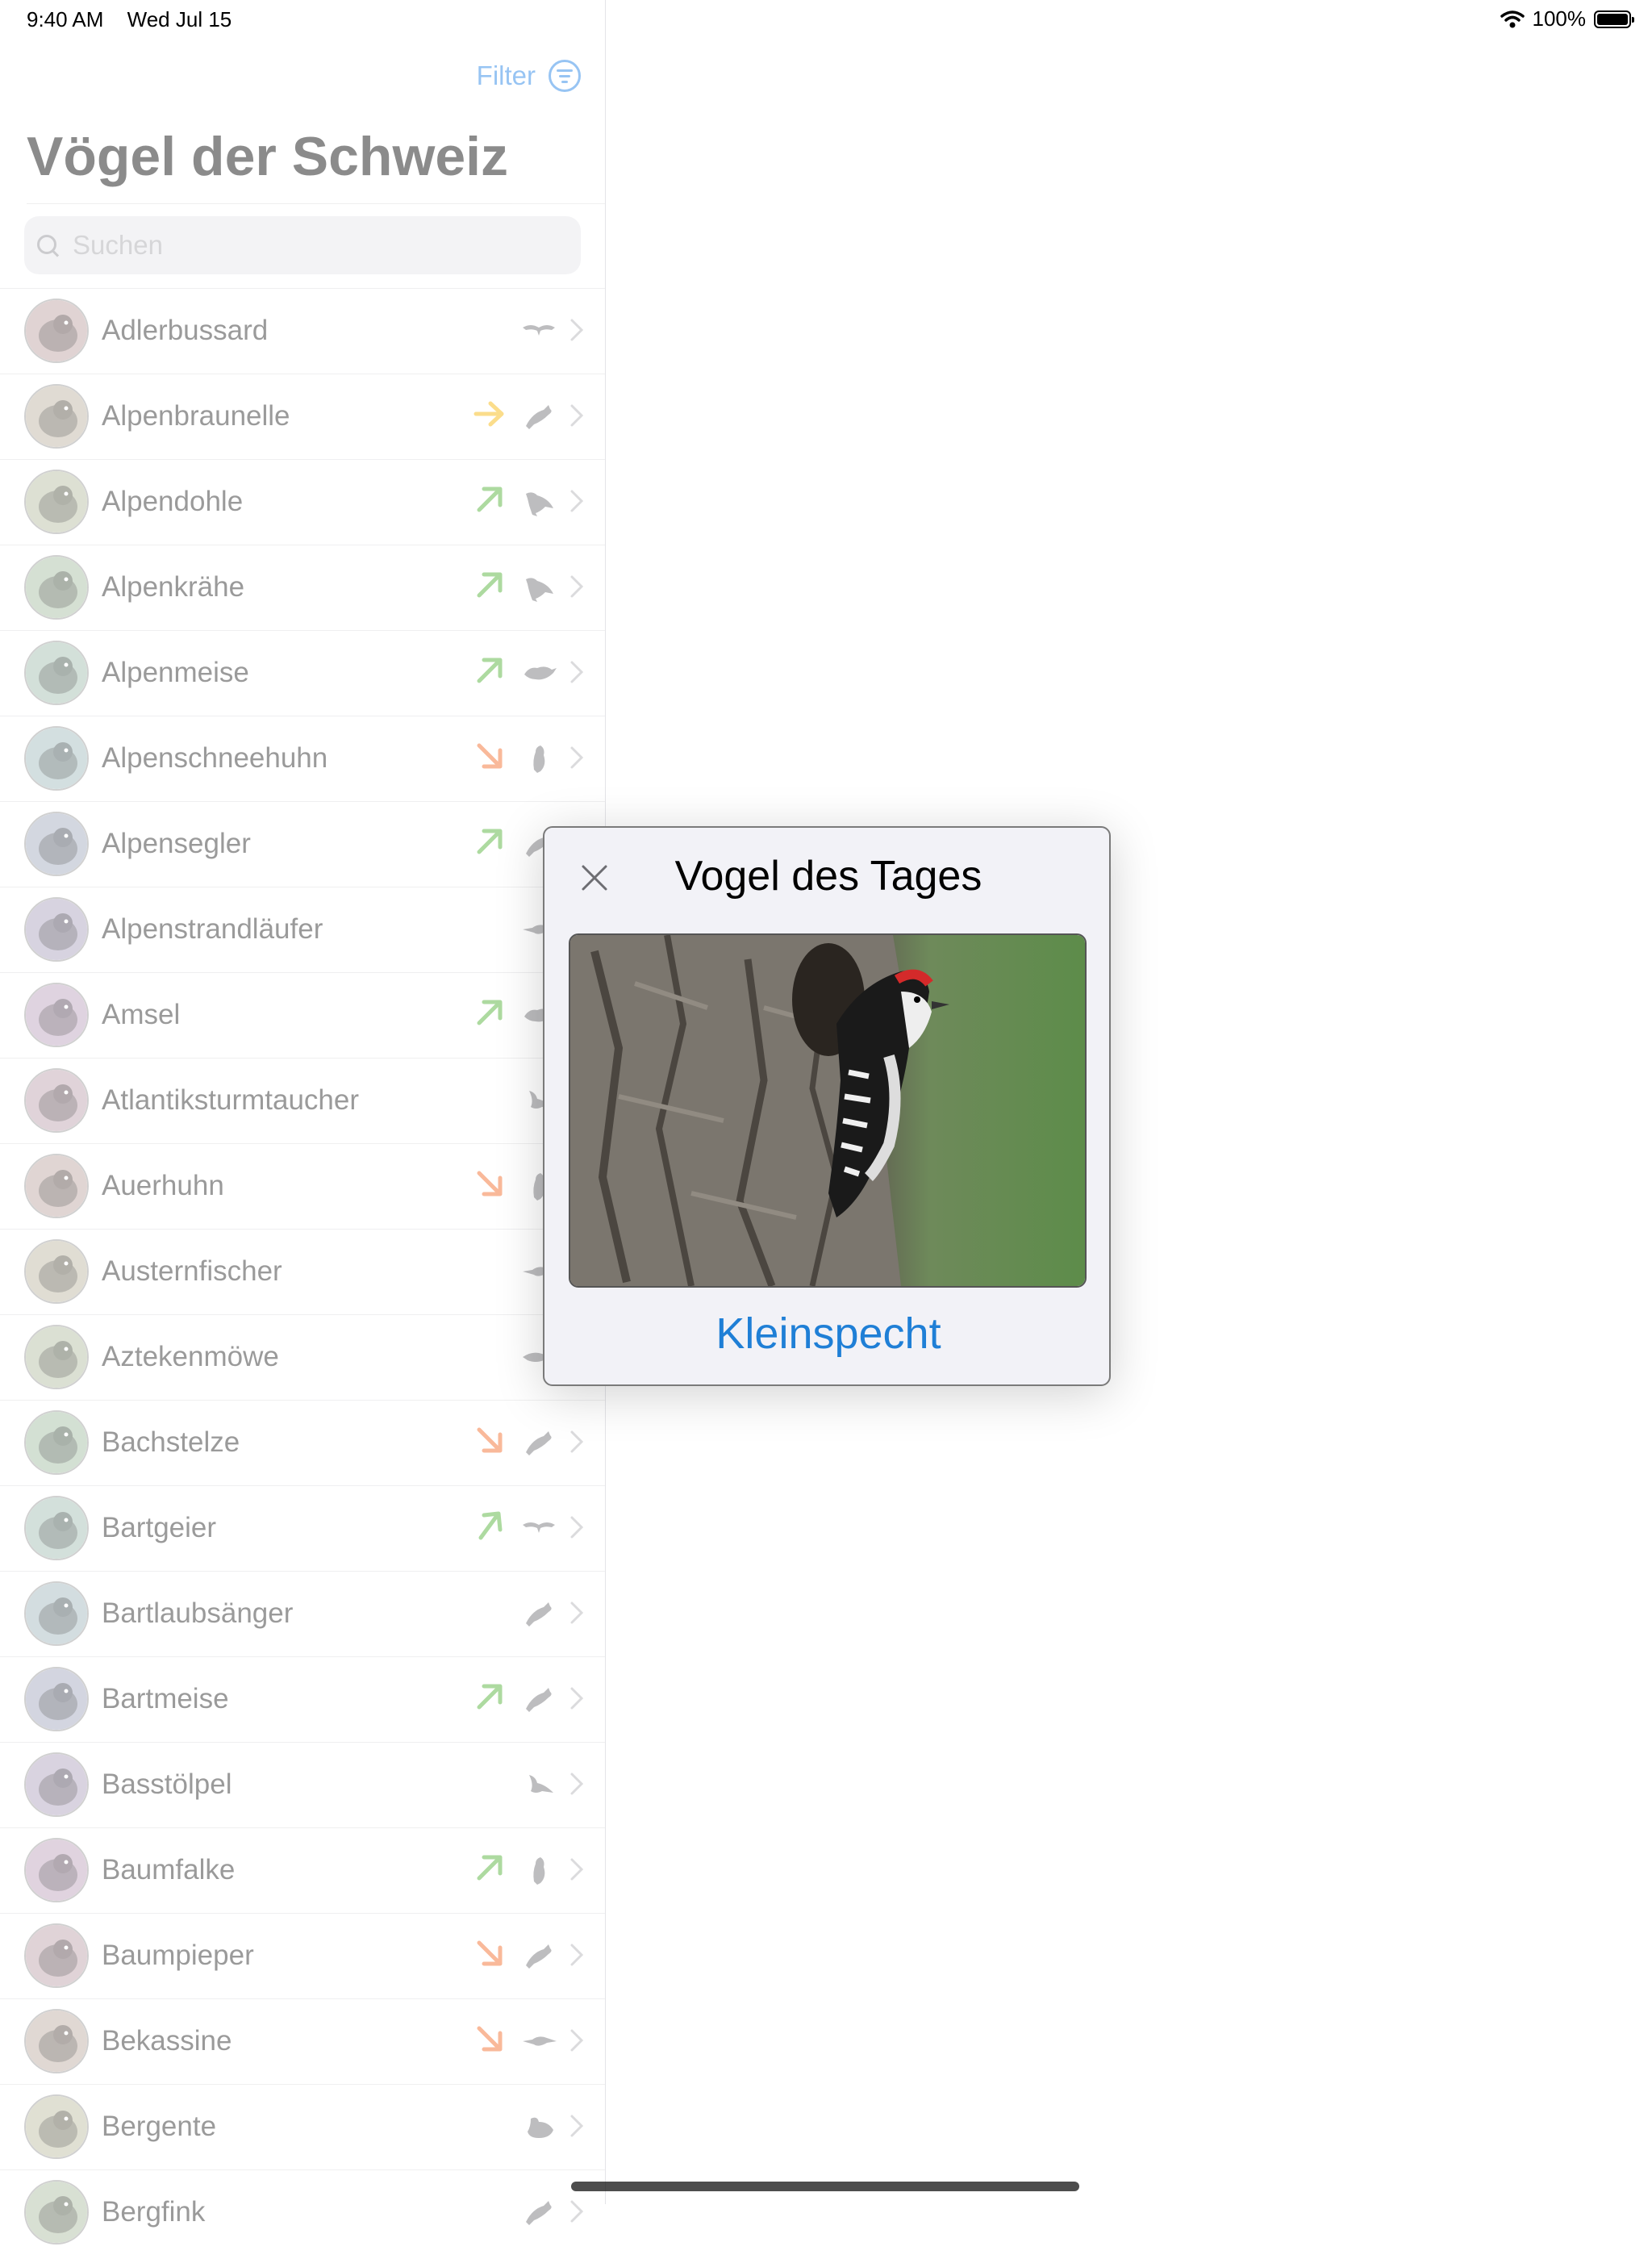  Describe the element at coordinates (302, 587) in the screenshot. I see `bird-row: Alpenkrähe` at that location.